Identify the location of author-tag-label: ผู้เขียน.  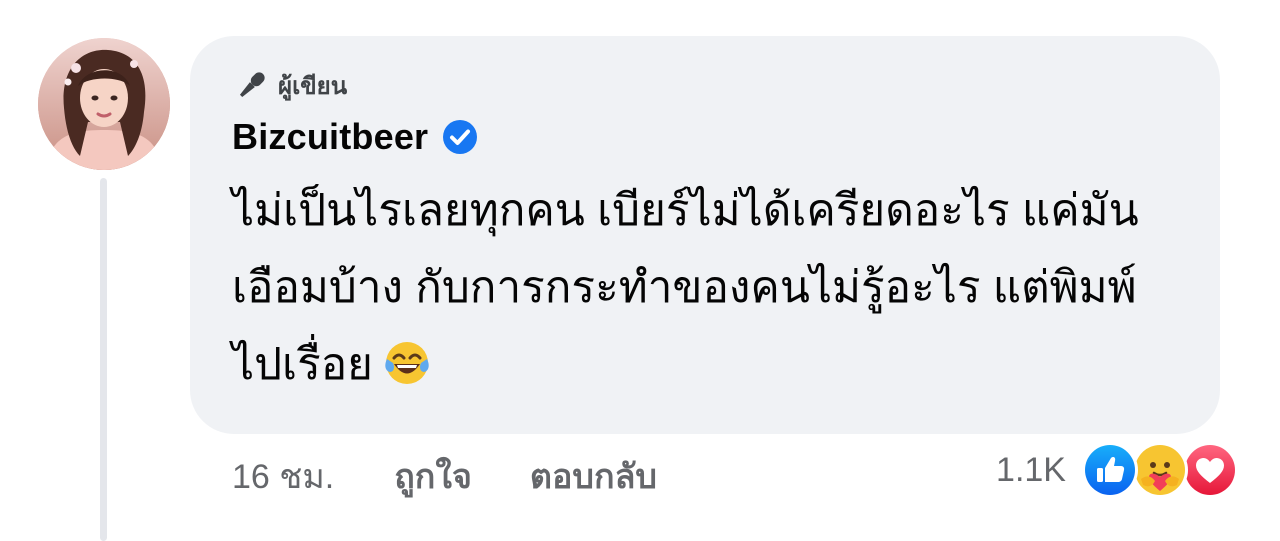
(313, 86).